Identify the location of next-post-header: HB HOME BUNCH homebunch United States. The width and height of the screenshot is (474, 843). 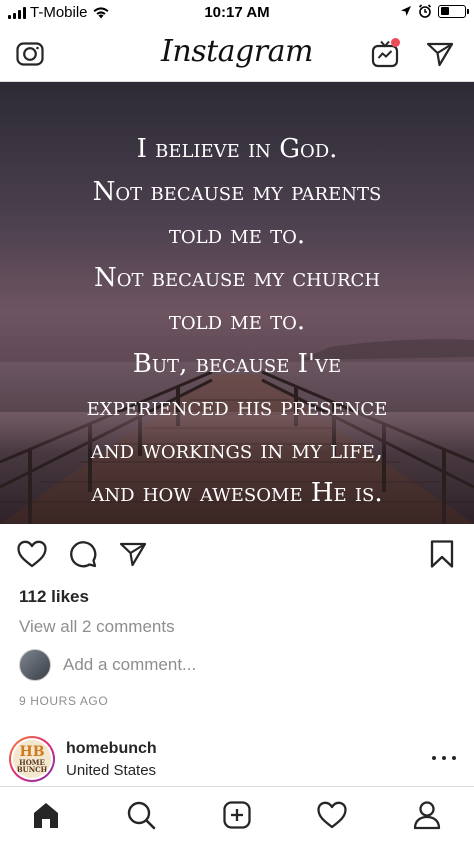
(237, 759).